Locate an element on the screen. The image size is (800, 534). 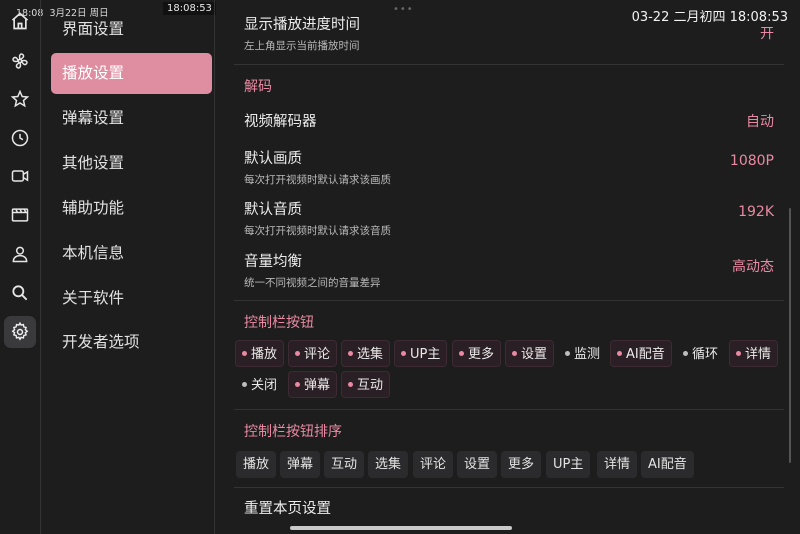
order-chip: 详情 is located at coordinates (617, 464).